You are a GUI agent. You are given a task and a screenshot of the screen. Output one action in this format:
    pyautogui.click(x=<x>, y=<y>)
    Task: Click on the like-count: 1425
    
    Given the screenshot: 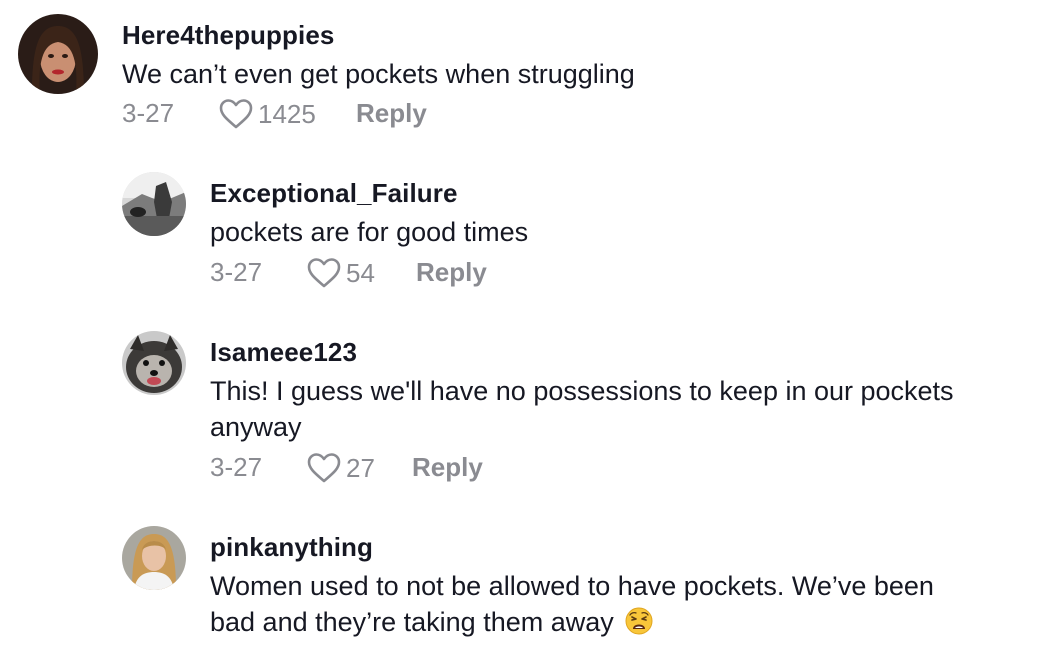 What is the action you would take?
    pyautogui.click(x=287, y=113)
    